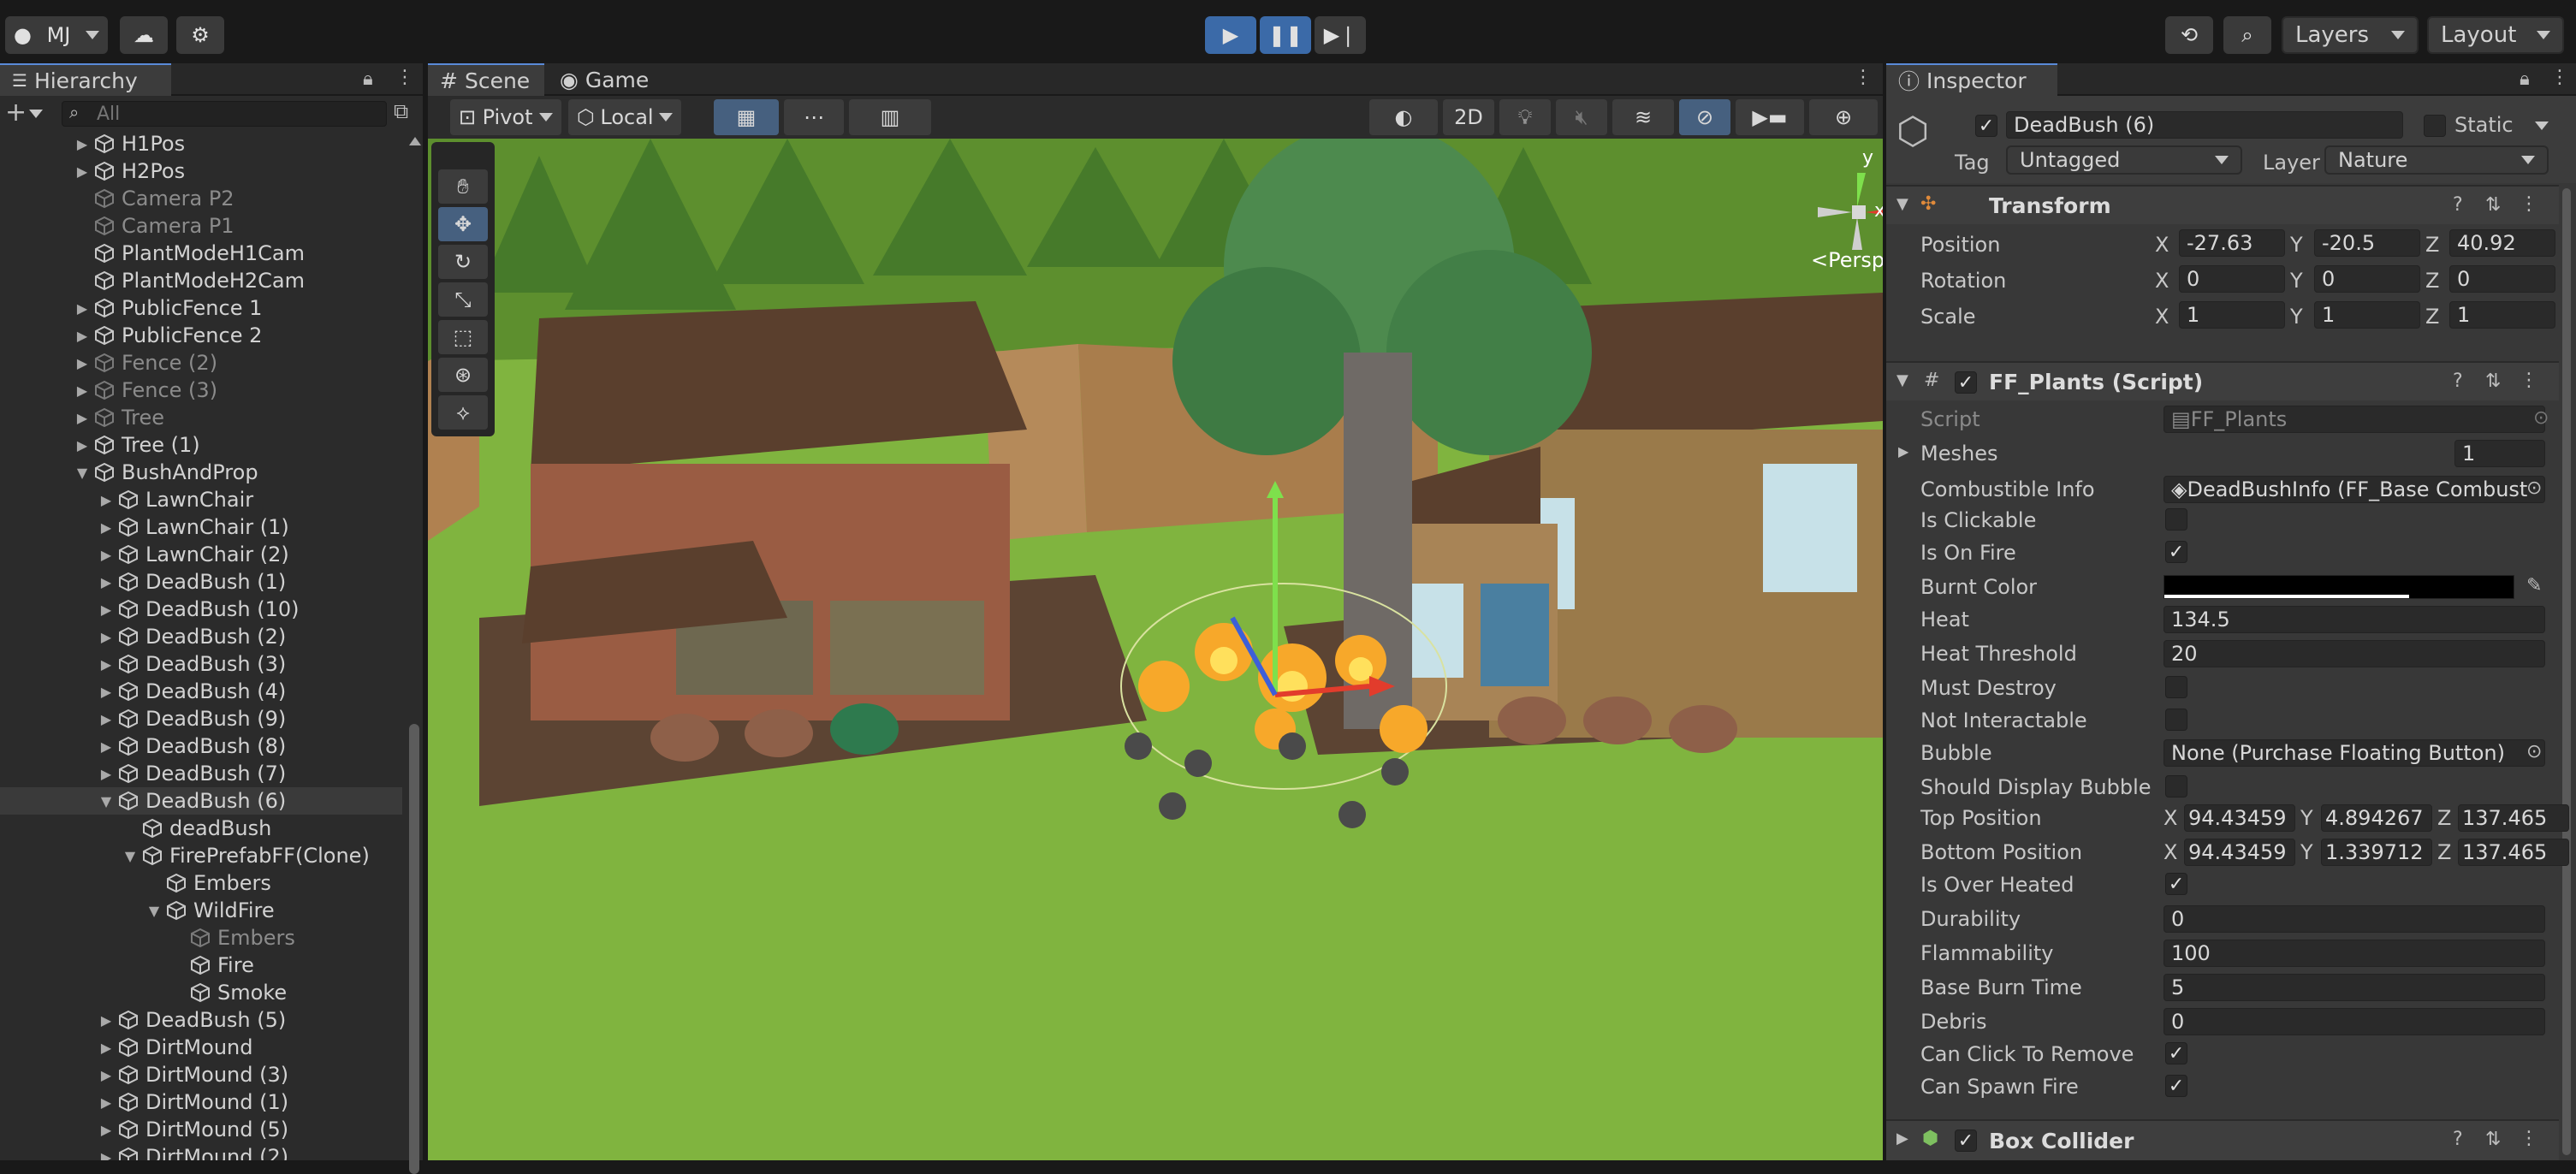 The image size is (2576, 1174). Describe the element at coordinates (2204, 125) in the screenshot. I see `object-name-field: DeadBush (6)` at that location.